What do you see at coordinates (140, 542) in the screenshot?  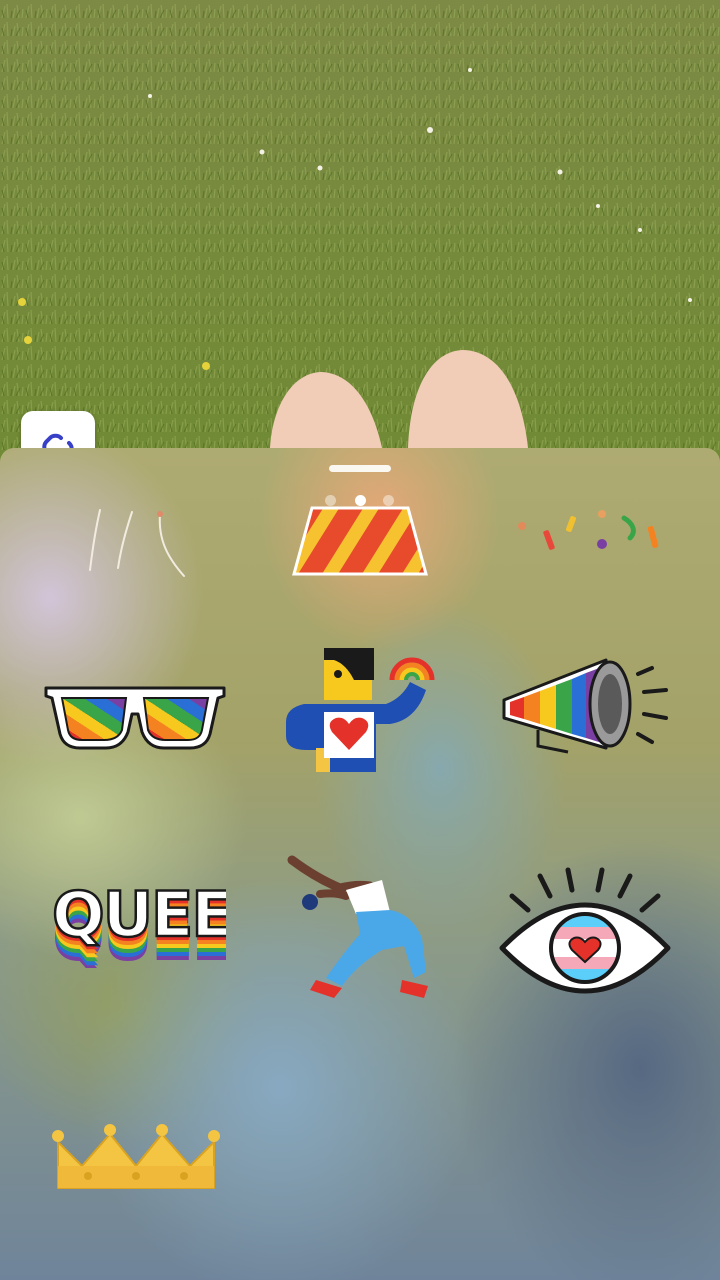 I see `sticker-streamer-lines` at bounding box center [140, 542].